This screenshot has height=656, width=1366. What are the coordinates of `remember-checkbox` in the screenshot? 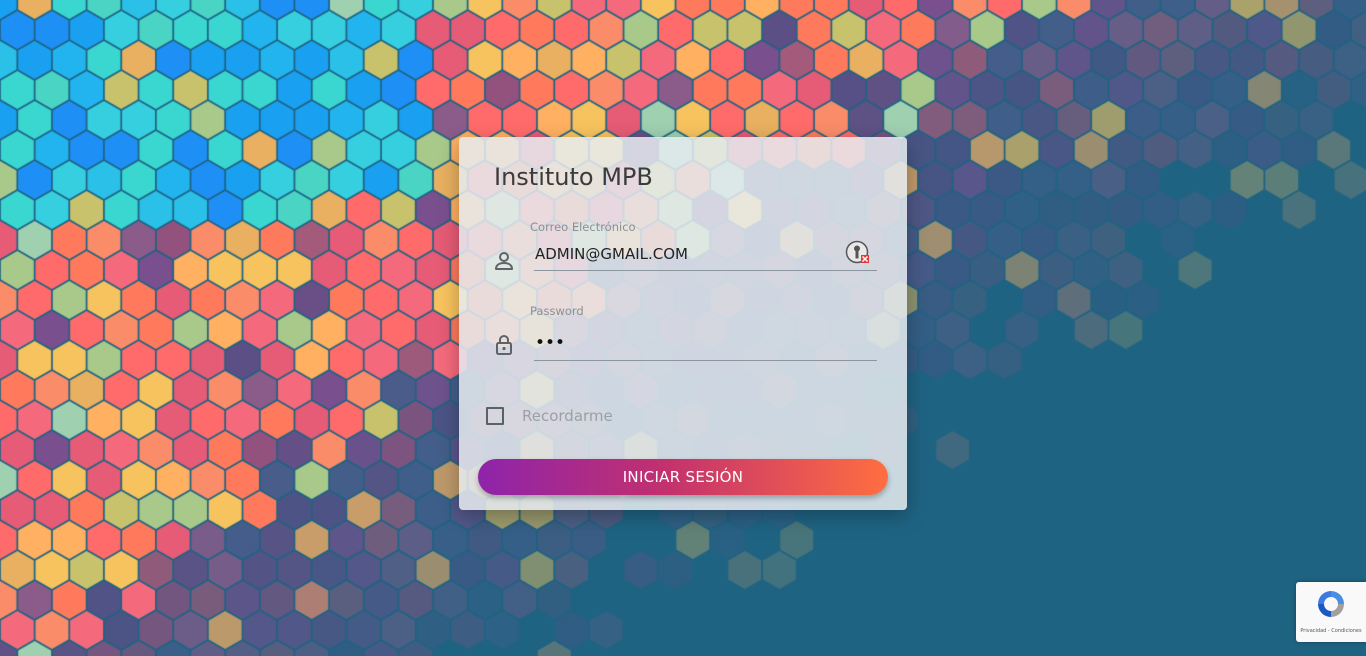 It's located at (495, 416).